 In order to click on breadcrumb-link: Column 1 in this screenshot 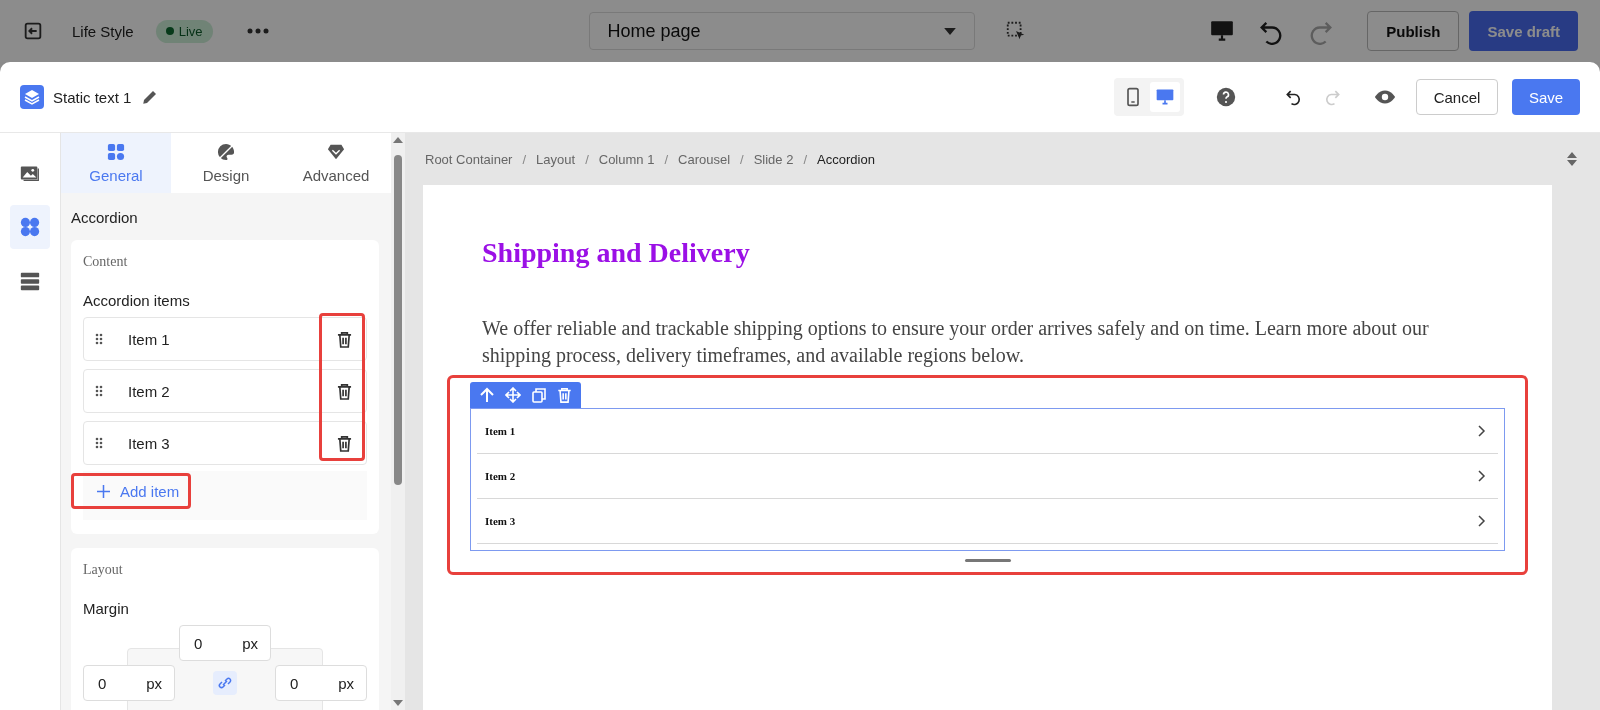, I will do `click(626, 159)`.